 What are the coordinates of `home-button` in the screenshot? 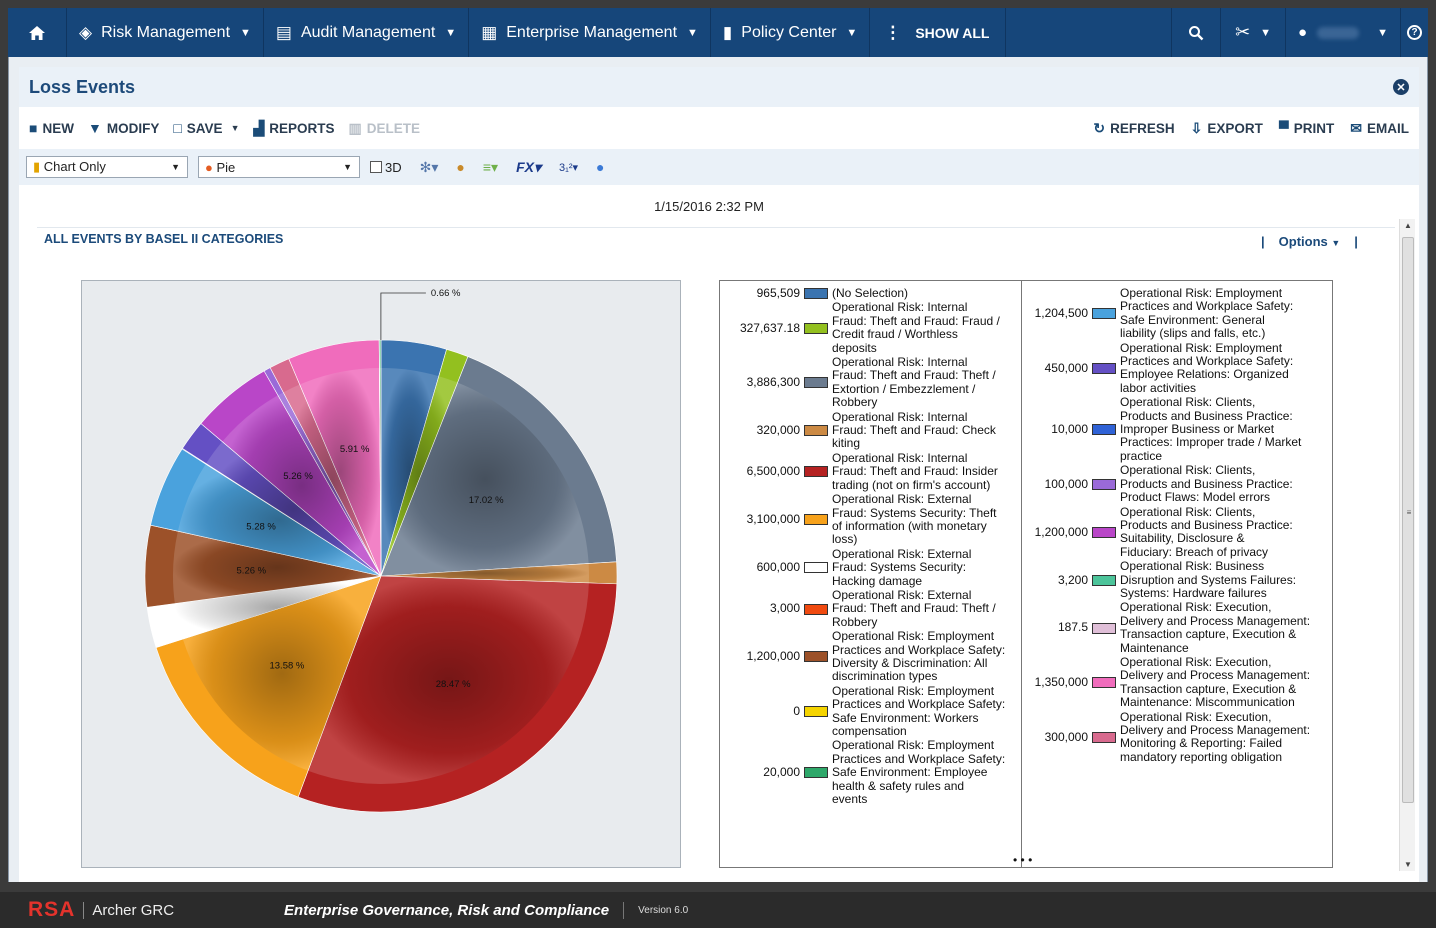 It's located at (37, 32).